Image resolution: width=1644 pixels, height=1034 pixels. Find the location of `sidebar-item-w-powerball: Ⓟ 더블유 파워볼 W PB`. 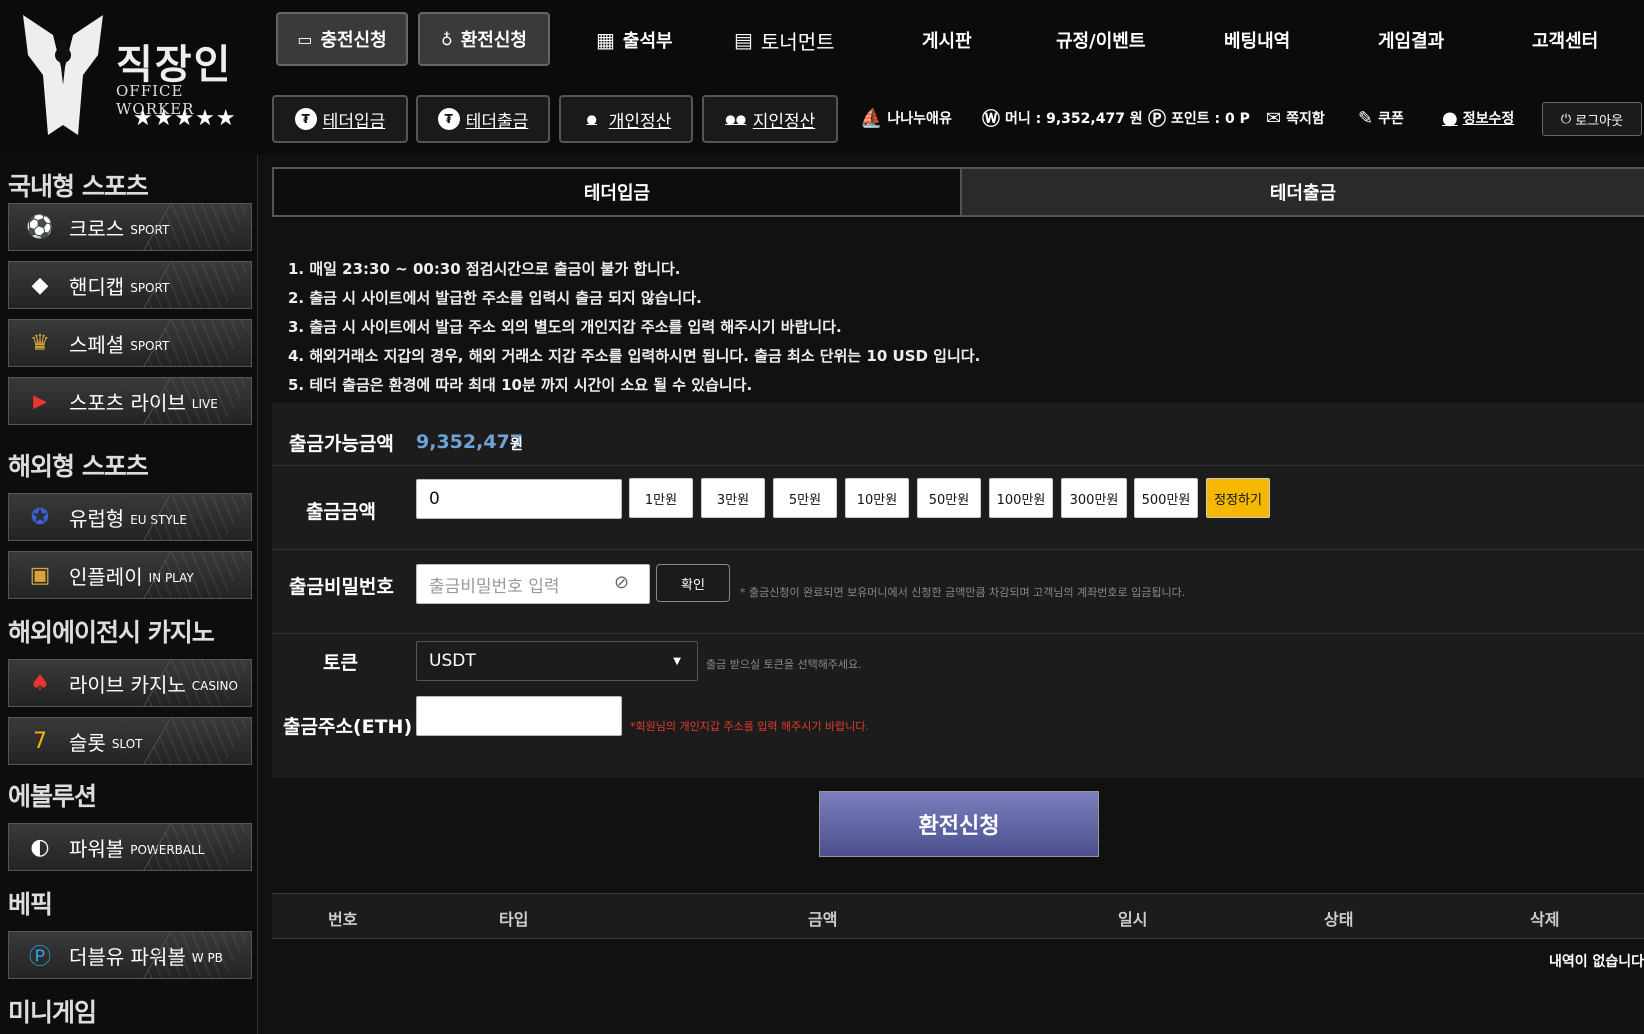

sidebar-item-w-powerball: Ⓟ 더블유 파워볼 W PB is located at coordinates (130, 955).